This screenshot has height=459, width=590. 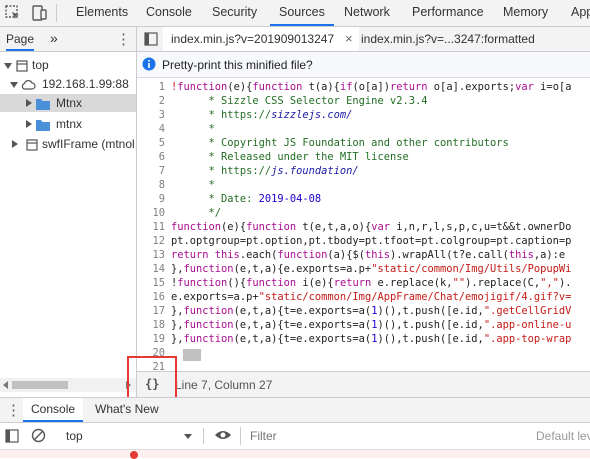 What do you see at coordinates (367, 13) in the screenshot?
I see `tab-network: Network` at bounding box center [367, 13].